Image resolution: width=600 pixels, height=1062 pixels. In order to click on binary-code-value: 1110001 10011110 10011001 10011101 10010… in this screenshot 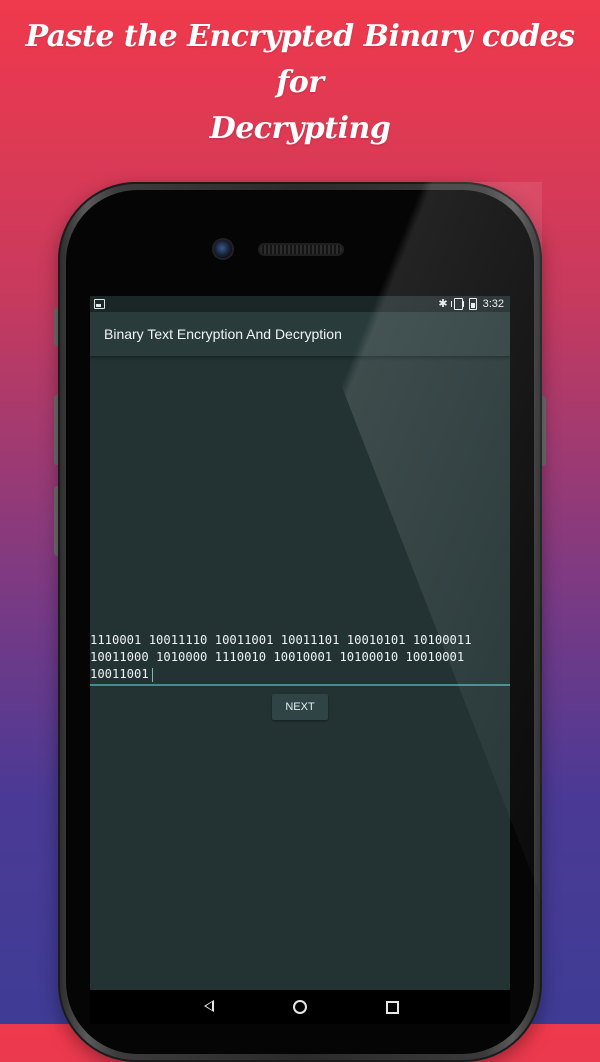, I will do `click(281, 657)`.